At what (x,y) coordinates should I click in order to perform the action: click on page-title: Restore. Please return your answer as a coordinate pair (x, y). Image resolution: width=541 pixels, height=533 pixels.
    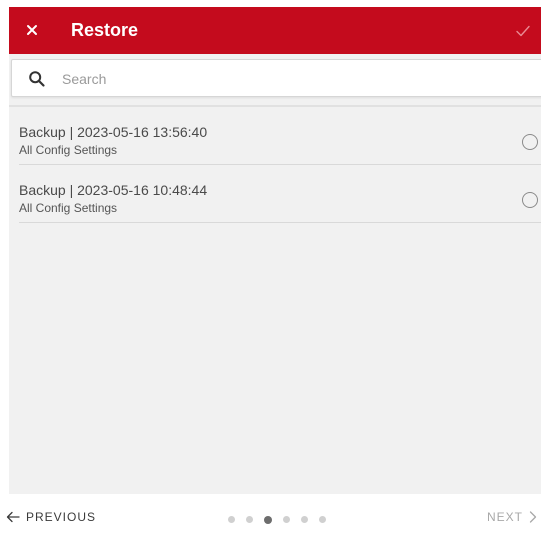
    Looking at the image, I should click on (105, 30).